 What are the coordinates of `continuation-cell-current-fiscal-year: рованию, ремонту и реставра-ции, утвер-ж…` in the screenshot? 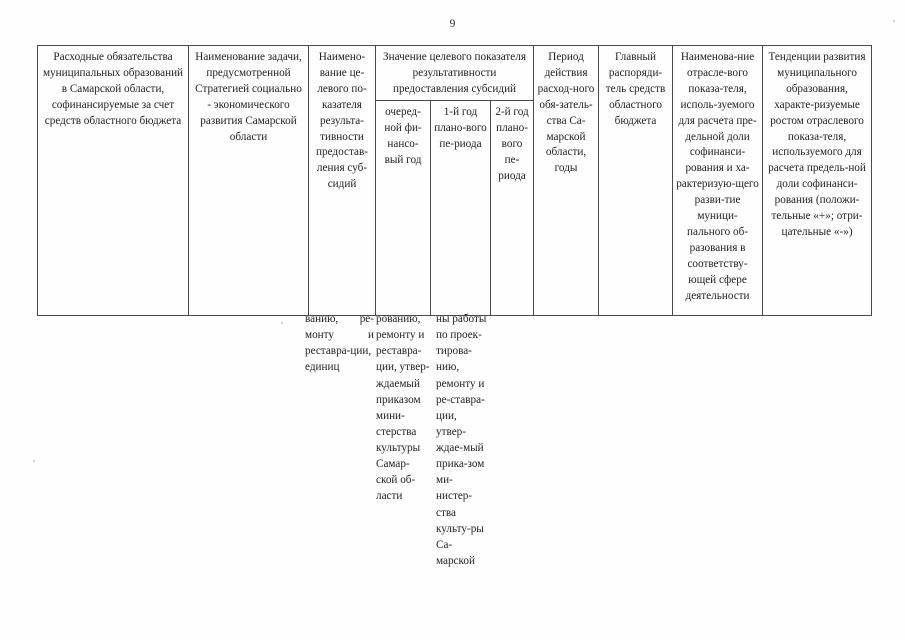 It's located at (403, 408).